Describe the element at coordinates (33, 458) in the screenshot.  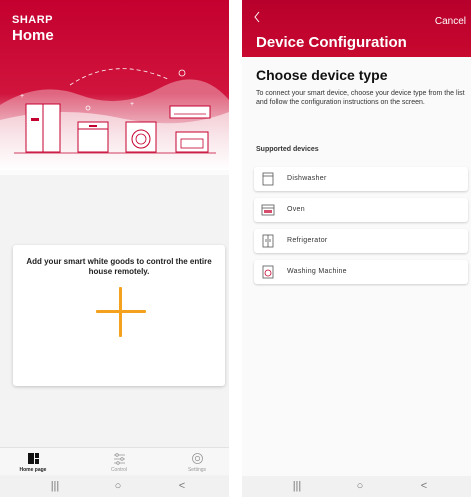
I see `home-dashboard-icon` at that location.